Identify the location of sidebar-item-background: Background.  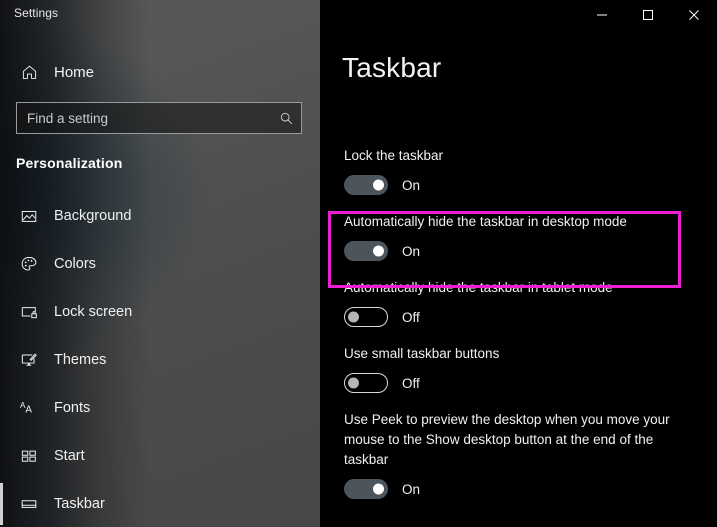
(160, 216).